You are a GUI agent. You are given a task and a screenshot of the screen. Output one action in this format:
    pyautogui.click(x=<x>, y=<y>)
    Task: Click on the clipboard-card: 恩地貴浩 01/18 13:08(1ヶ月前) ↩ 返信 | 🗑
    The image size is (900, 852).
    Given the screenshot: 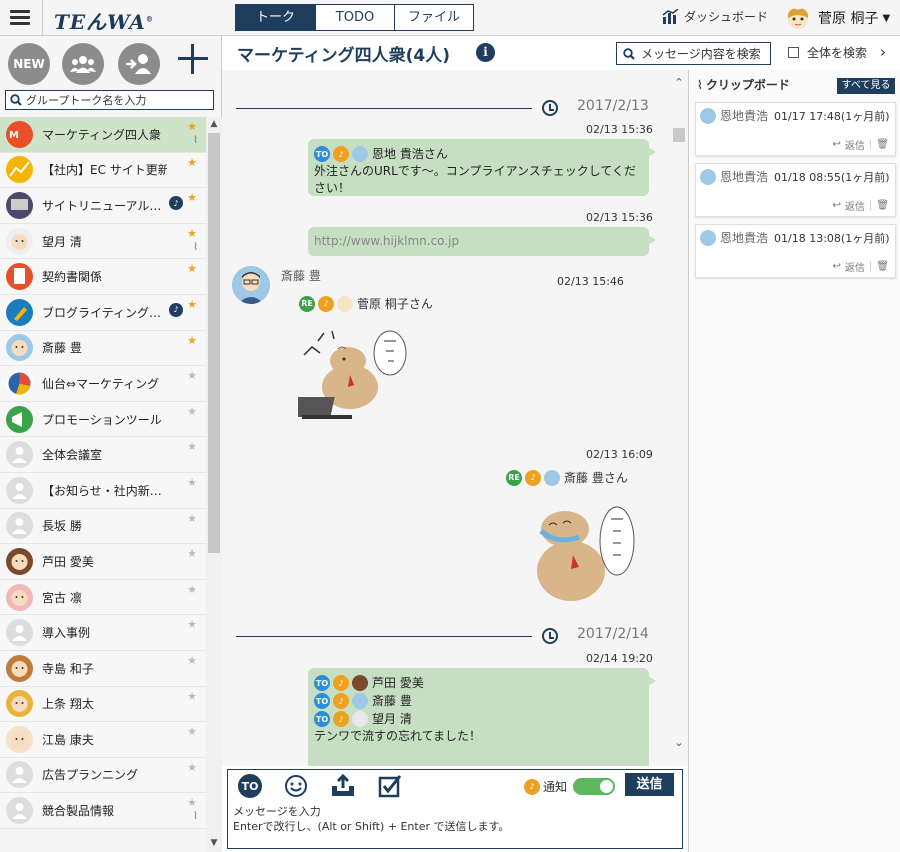 What is the action you would take?
    pyautogui.click(x=795, y=251)
    